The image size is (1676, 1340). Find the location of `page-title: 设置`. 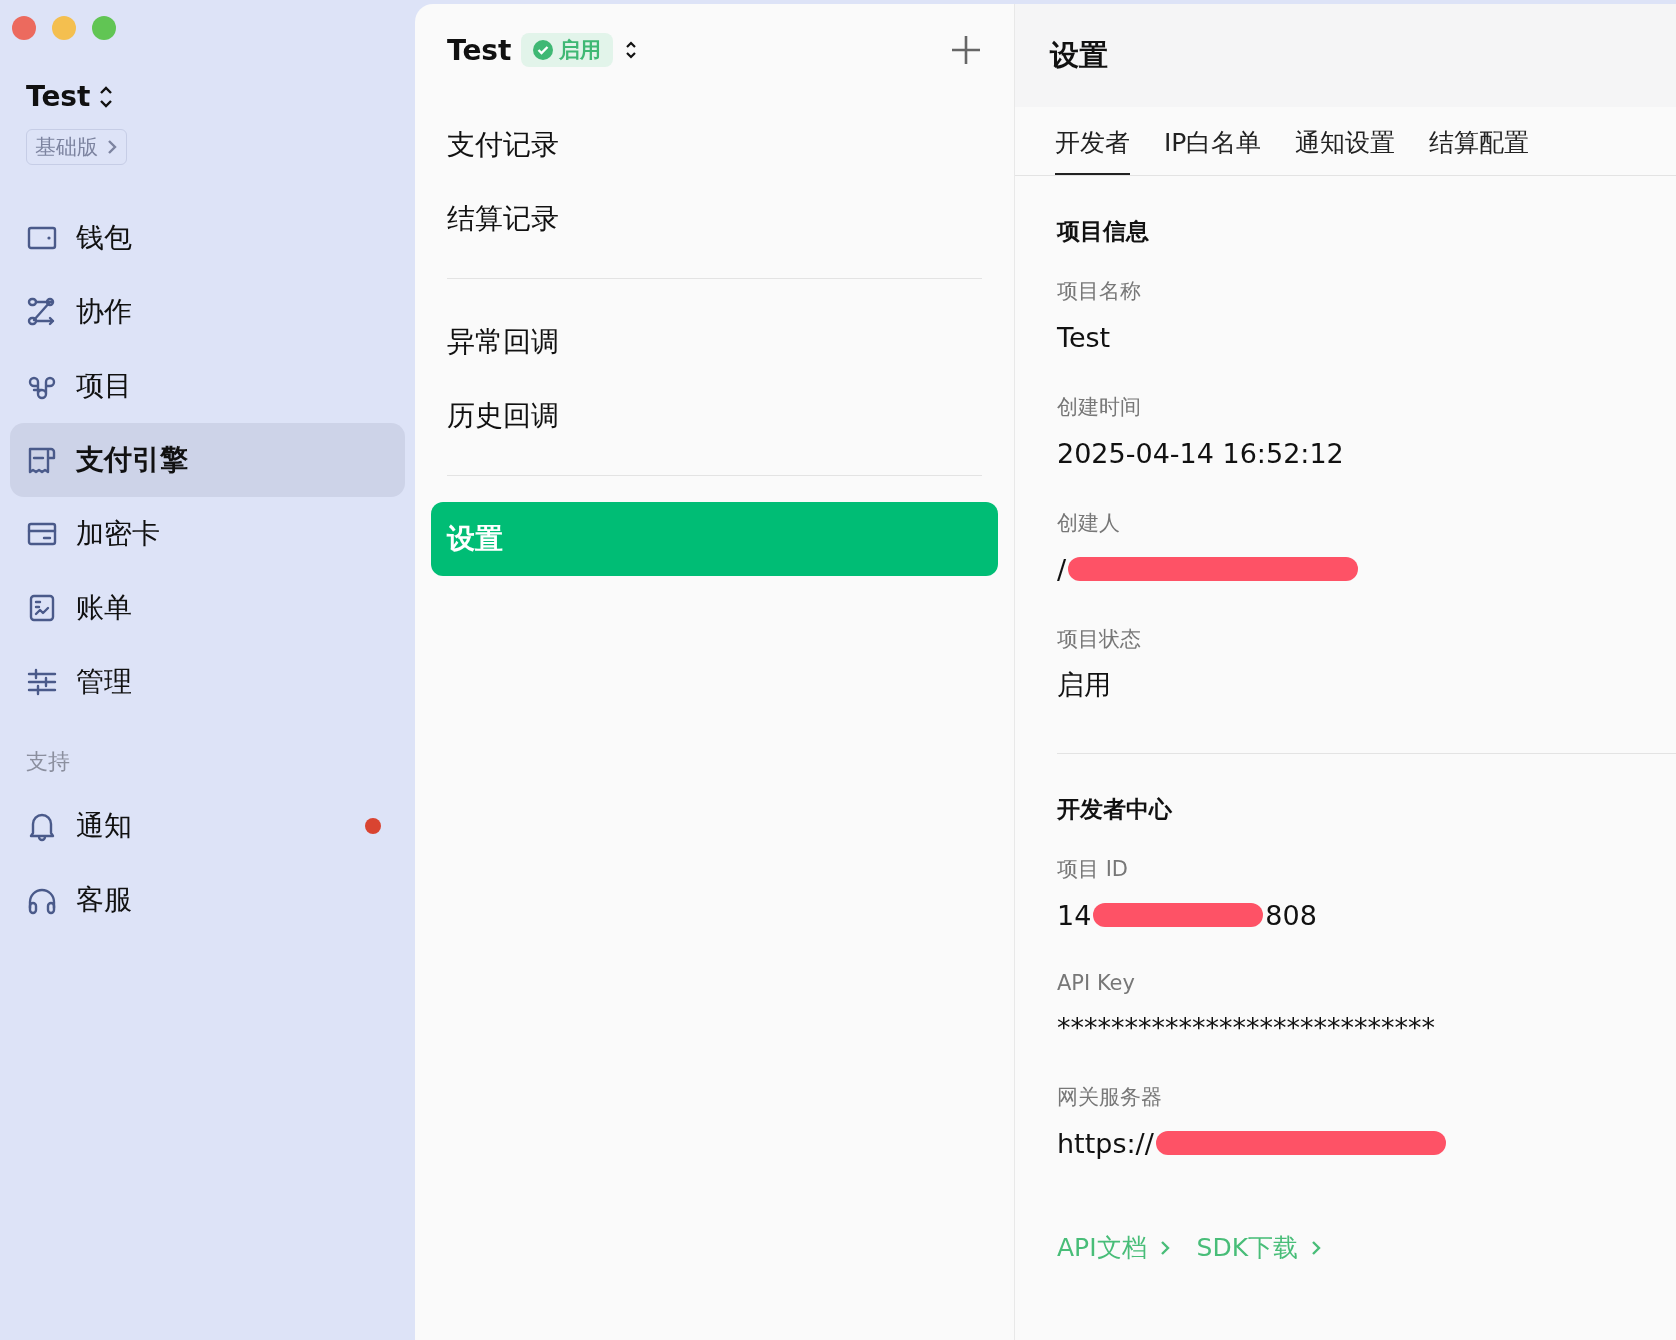

page-title: 设置 is located at coordinates (1345, 55).